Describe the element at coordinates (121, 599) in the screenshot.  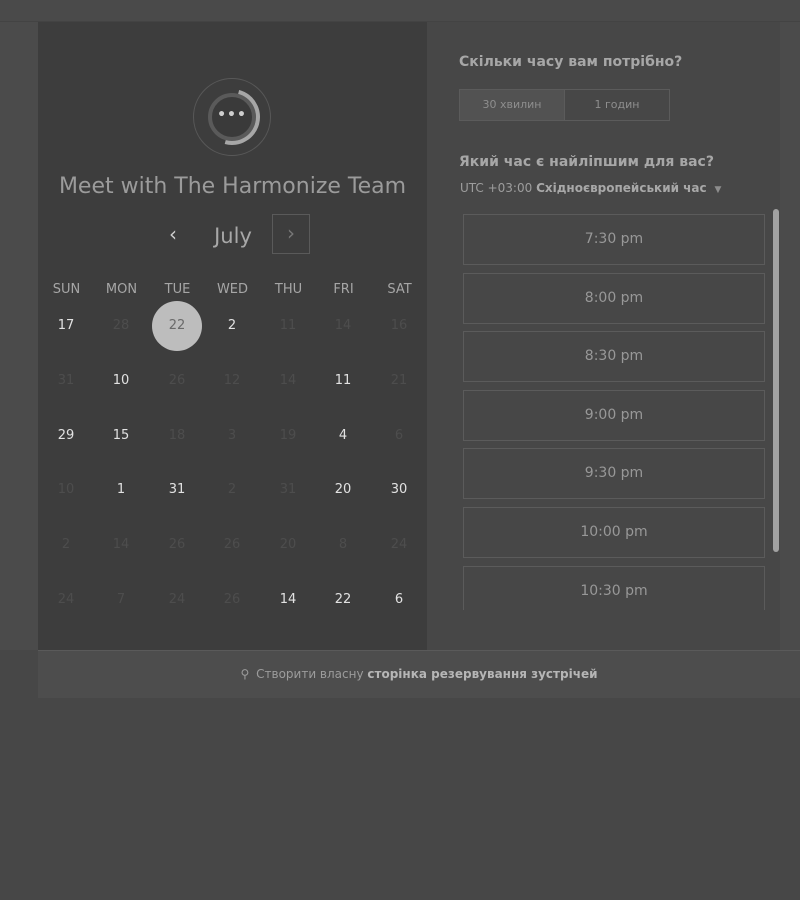
I see `date-cell: 7` at that location.